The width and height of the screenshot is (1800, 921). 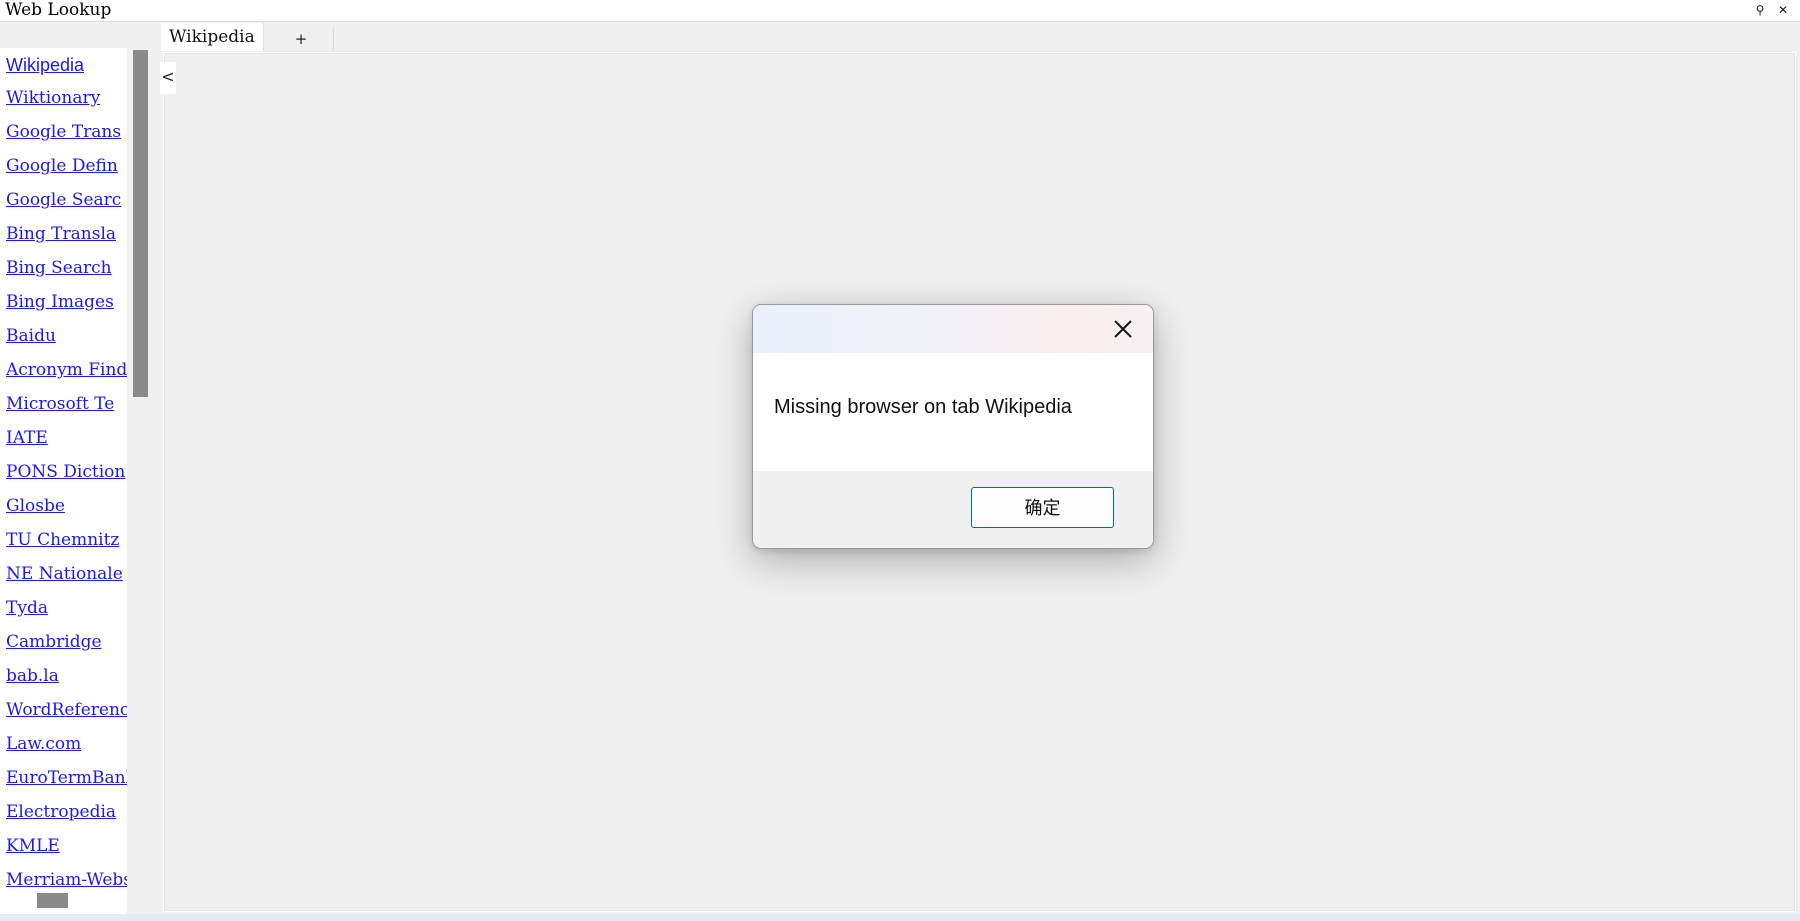 I want to click on sidebar-item-wordreference: WordReferenc, so click(x=66, y=710).